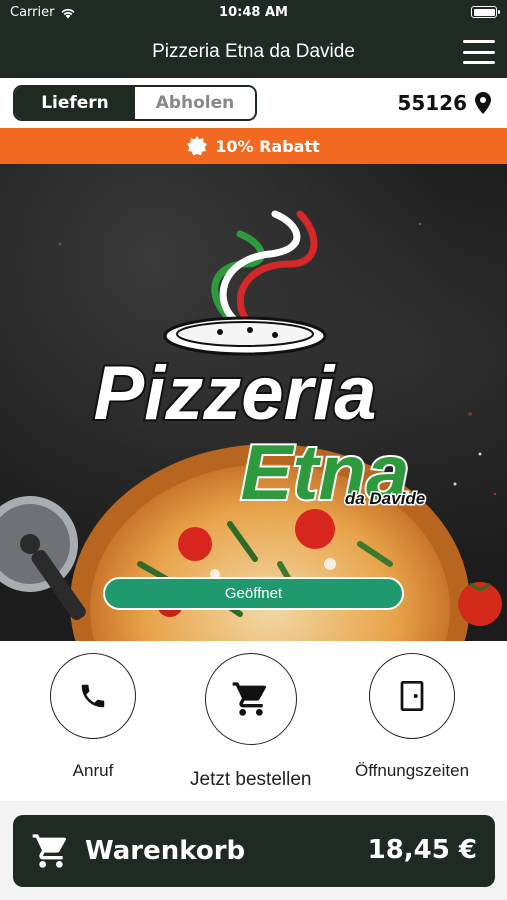 This screenshot has height=900, width=507. Describe the element at coordinates (234, 393) in the screenshot. I see `logo-line-1: Pizzeria` at that location.